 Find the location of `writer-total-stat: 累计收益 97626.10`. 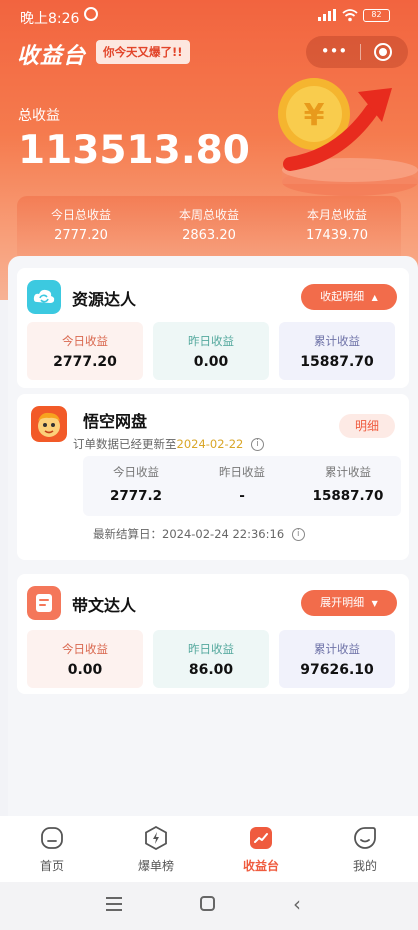

writer-total-stat: 累计收益 97626.10 is located at coordinates (337, 659).